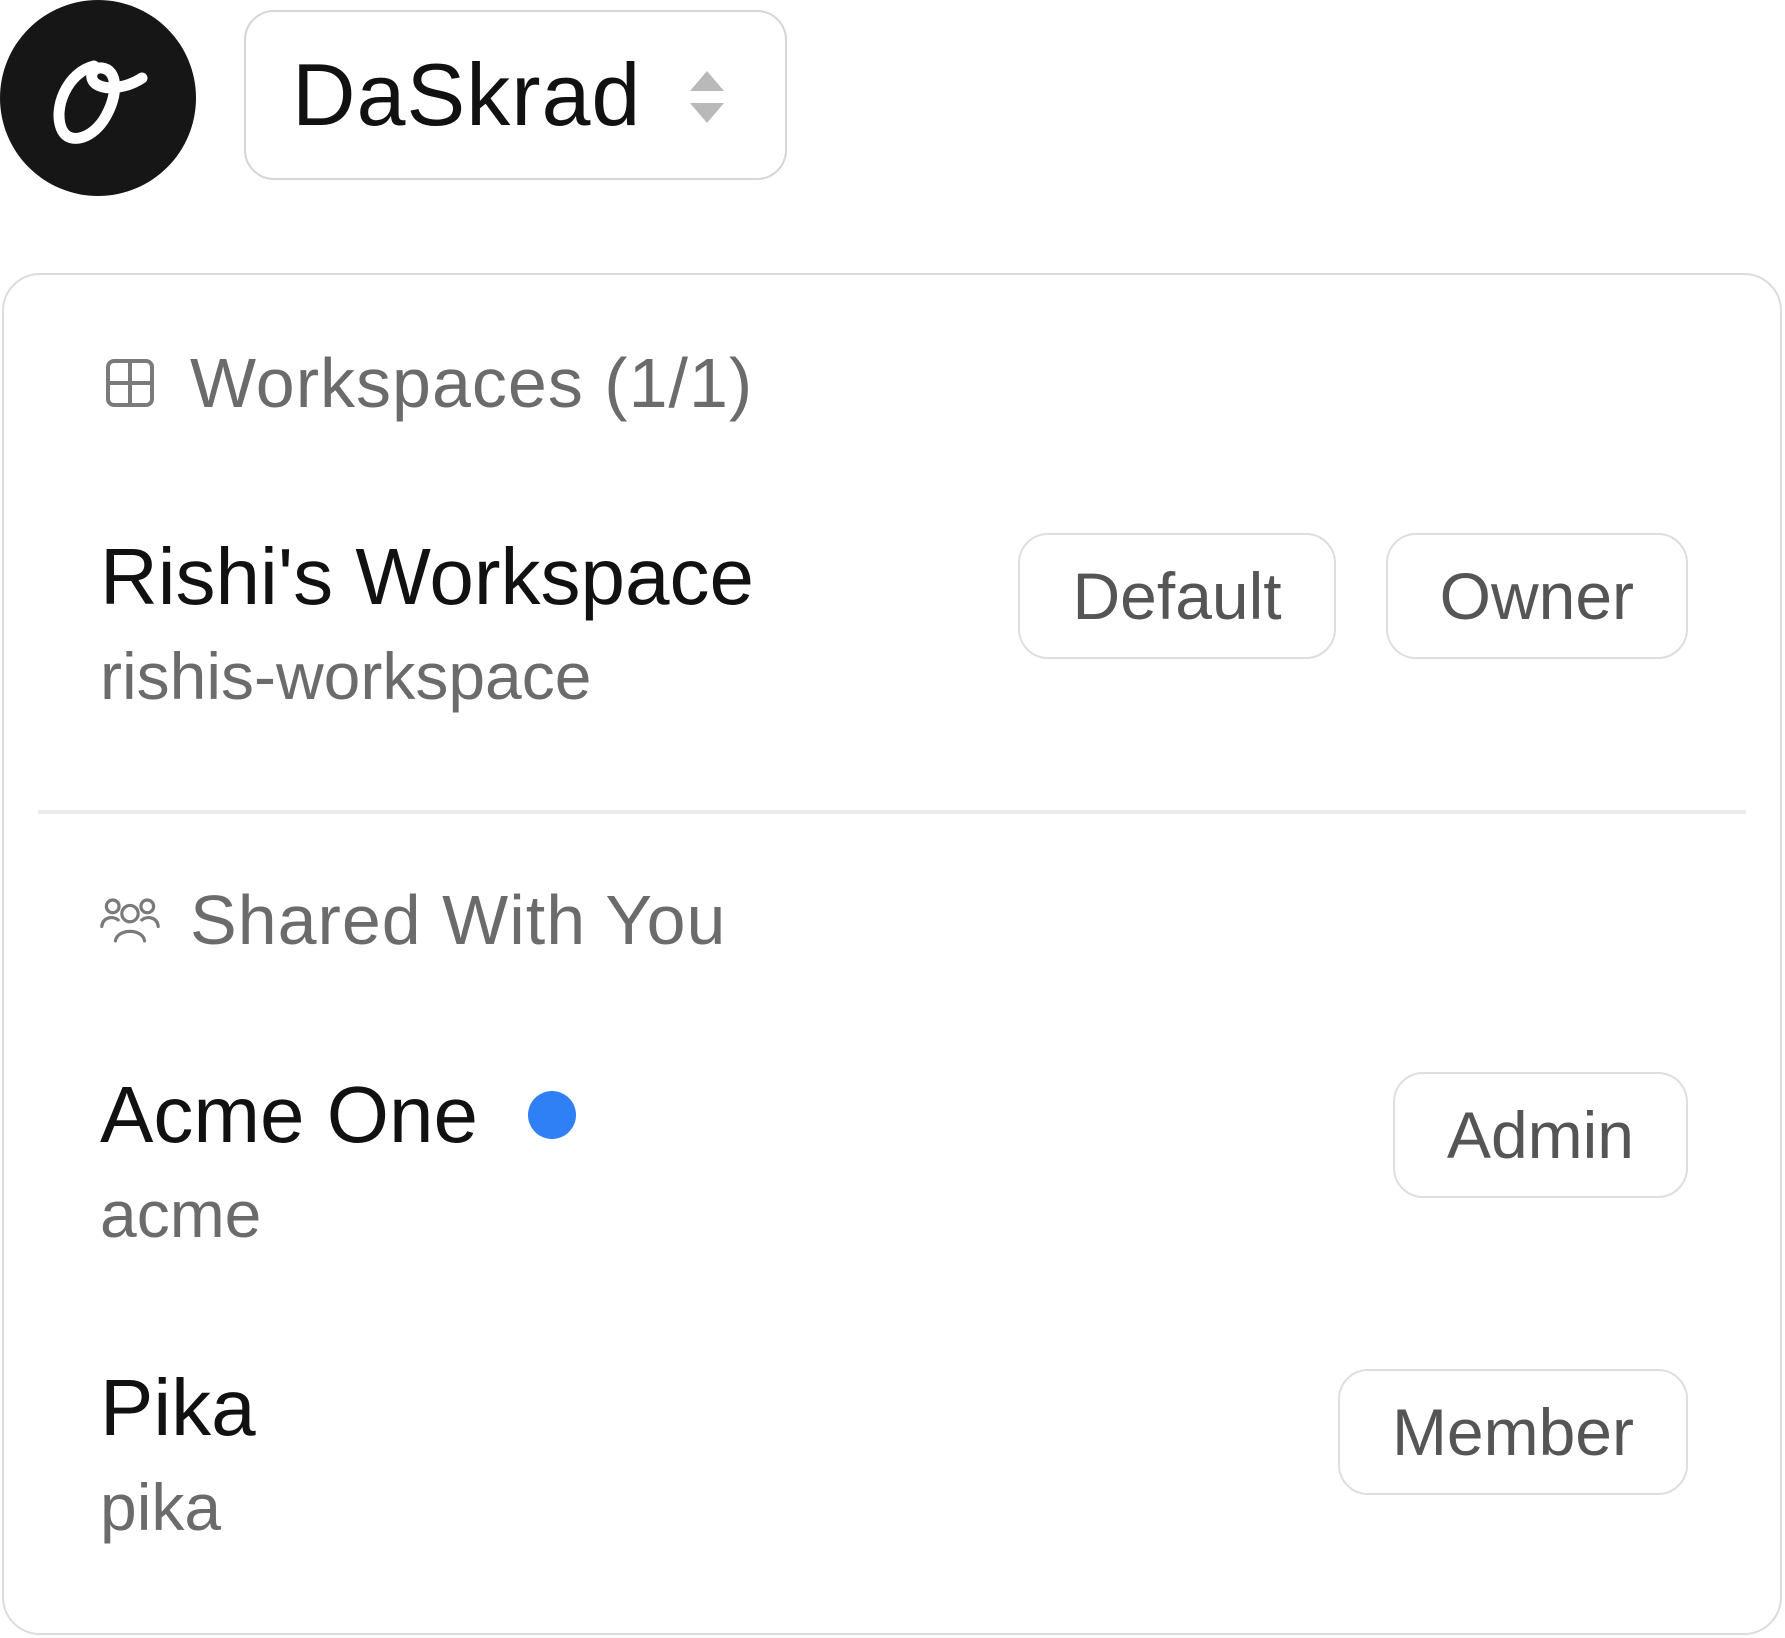 This screenshot has height=1638, width=1785. I want to click on workspace-slug: acme, so click(181, 1214).